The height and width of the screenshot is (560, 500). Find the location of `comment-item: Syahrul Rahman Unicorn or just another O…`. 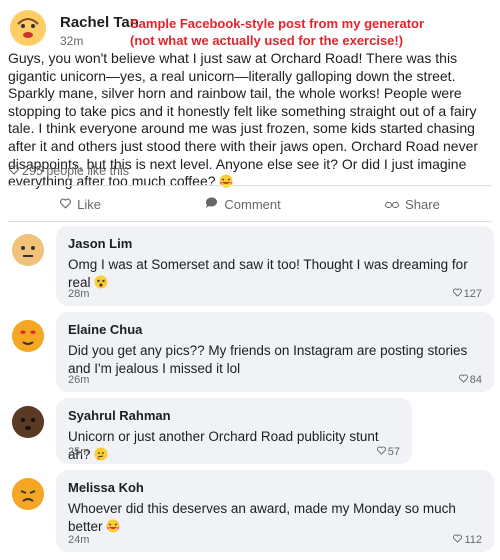

comment-item: Syahrul Rahman Unicorn or just another O… is located at coordinates (251, 431).